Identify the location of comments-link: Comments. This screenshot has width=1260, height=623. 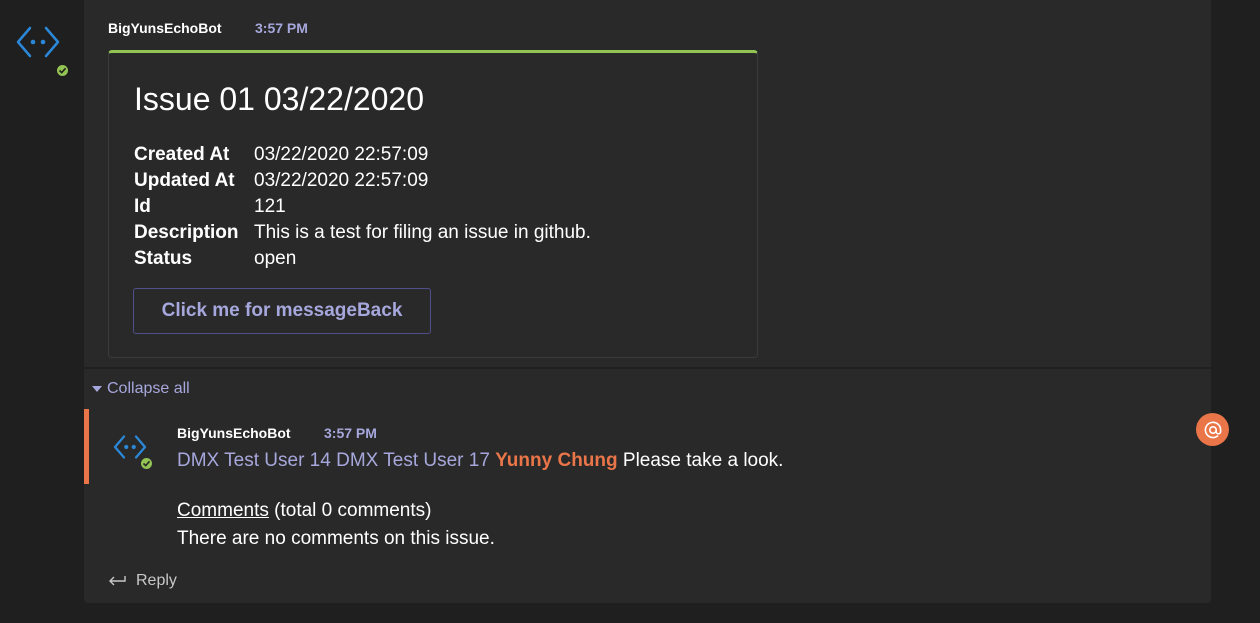
(223, 510).